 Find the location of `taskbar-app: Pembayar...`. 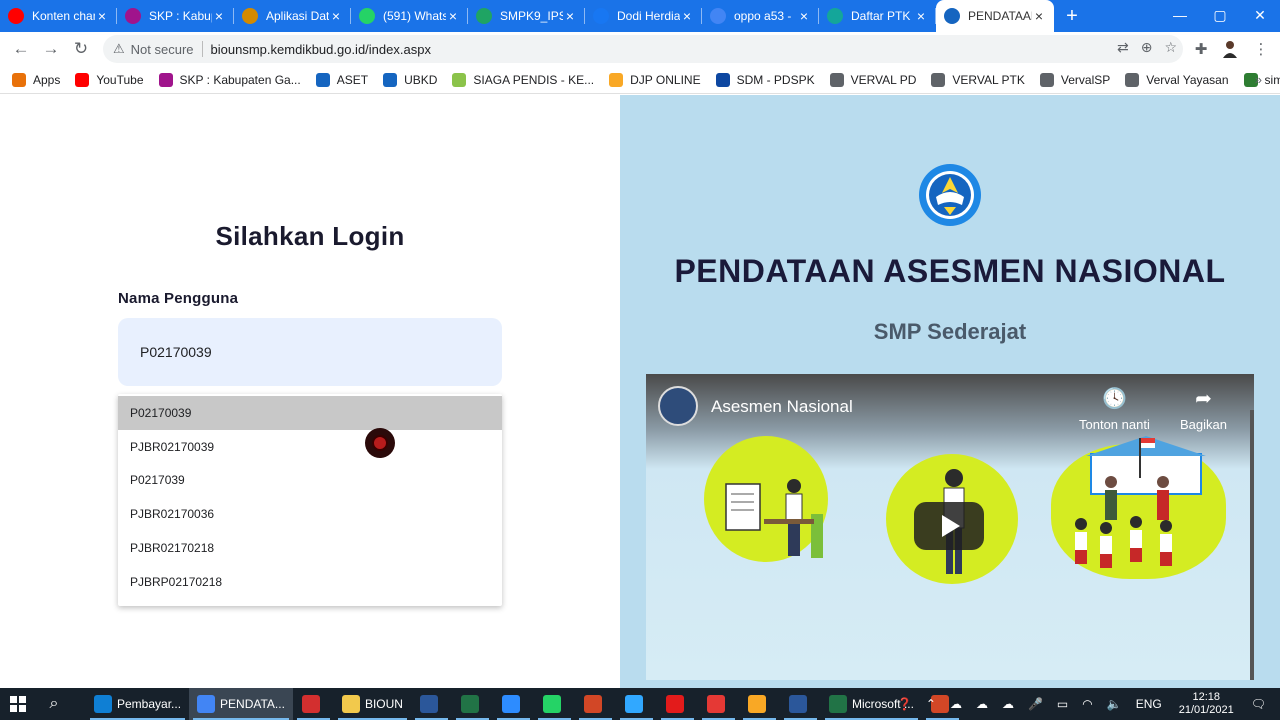

taskbar-app: Pembayar... is located at coordinates (137, 704).